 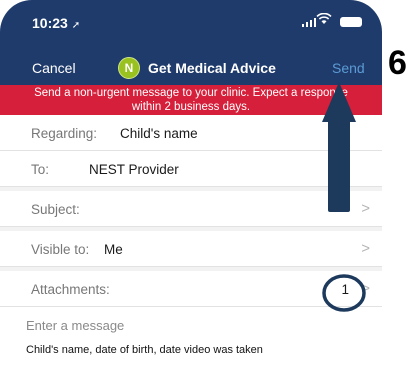 I want to click on regarding-row: Regarding: Child's name, so click(x=191, y=133).